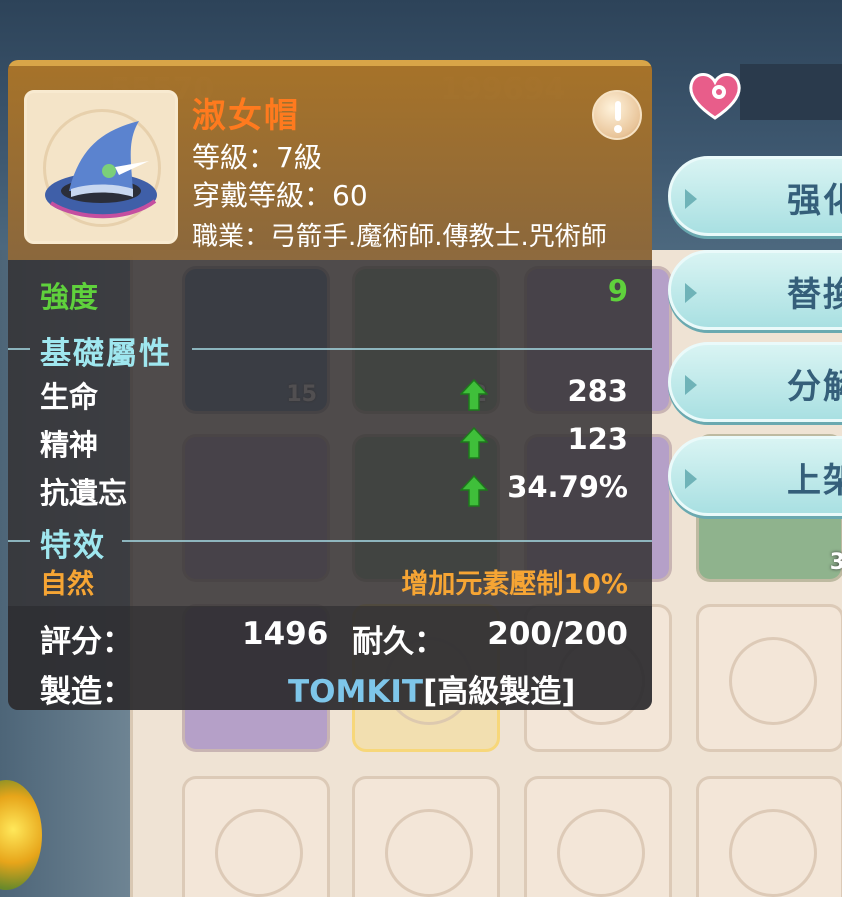  I want to click on score-value: 1496, so click(285, 634).